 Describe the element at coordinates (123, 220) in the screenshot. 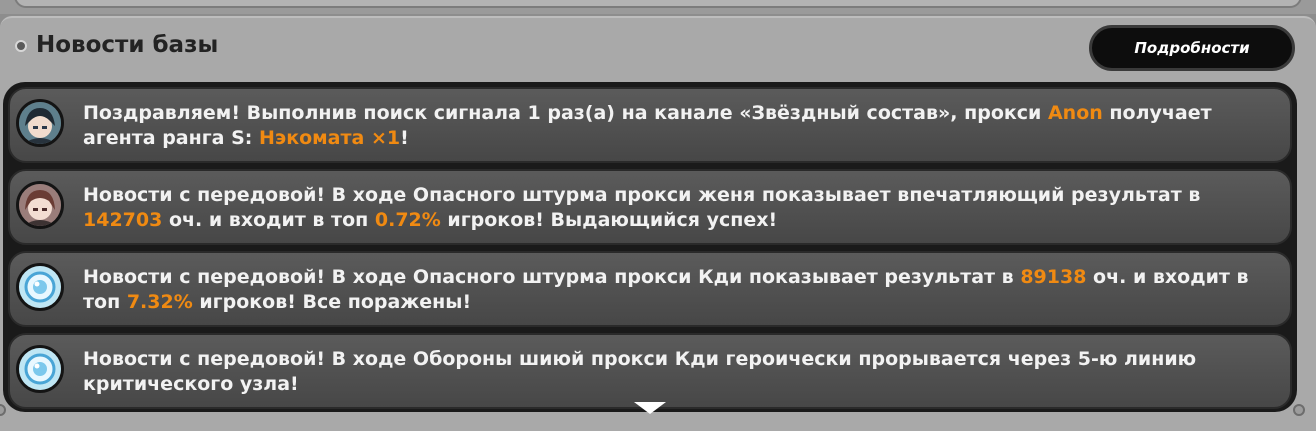

I see `score-highlight: 142703` at that location.